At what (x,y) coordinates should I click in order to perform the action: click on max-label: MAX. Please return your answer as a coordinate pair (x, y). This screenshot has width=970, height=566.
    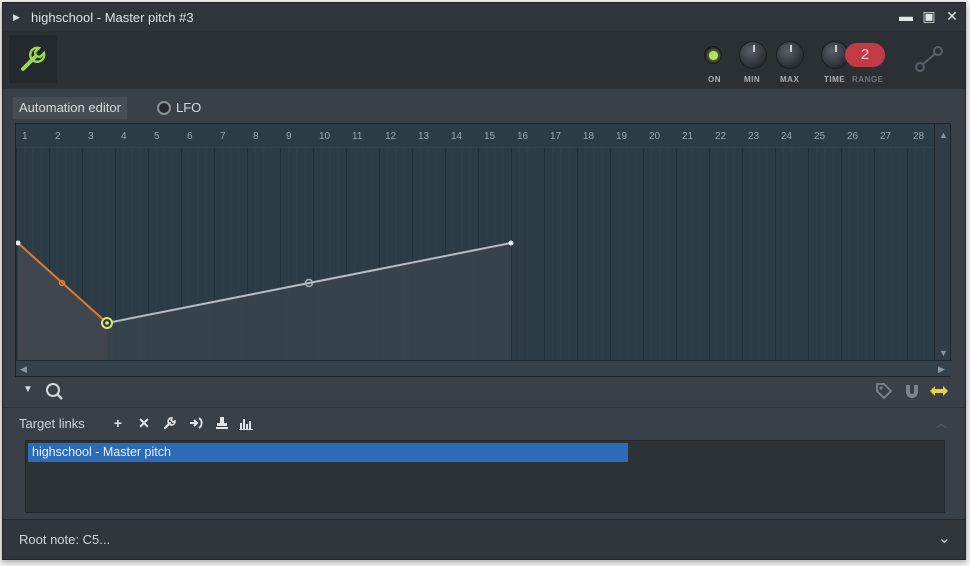
    Looking at the image, I should click on (790, 79).